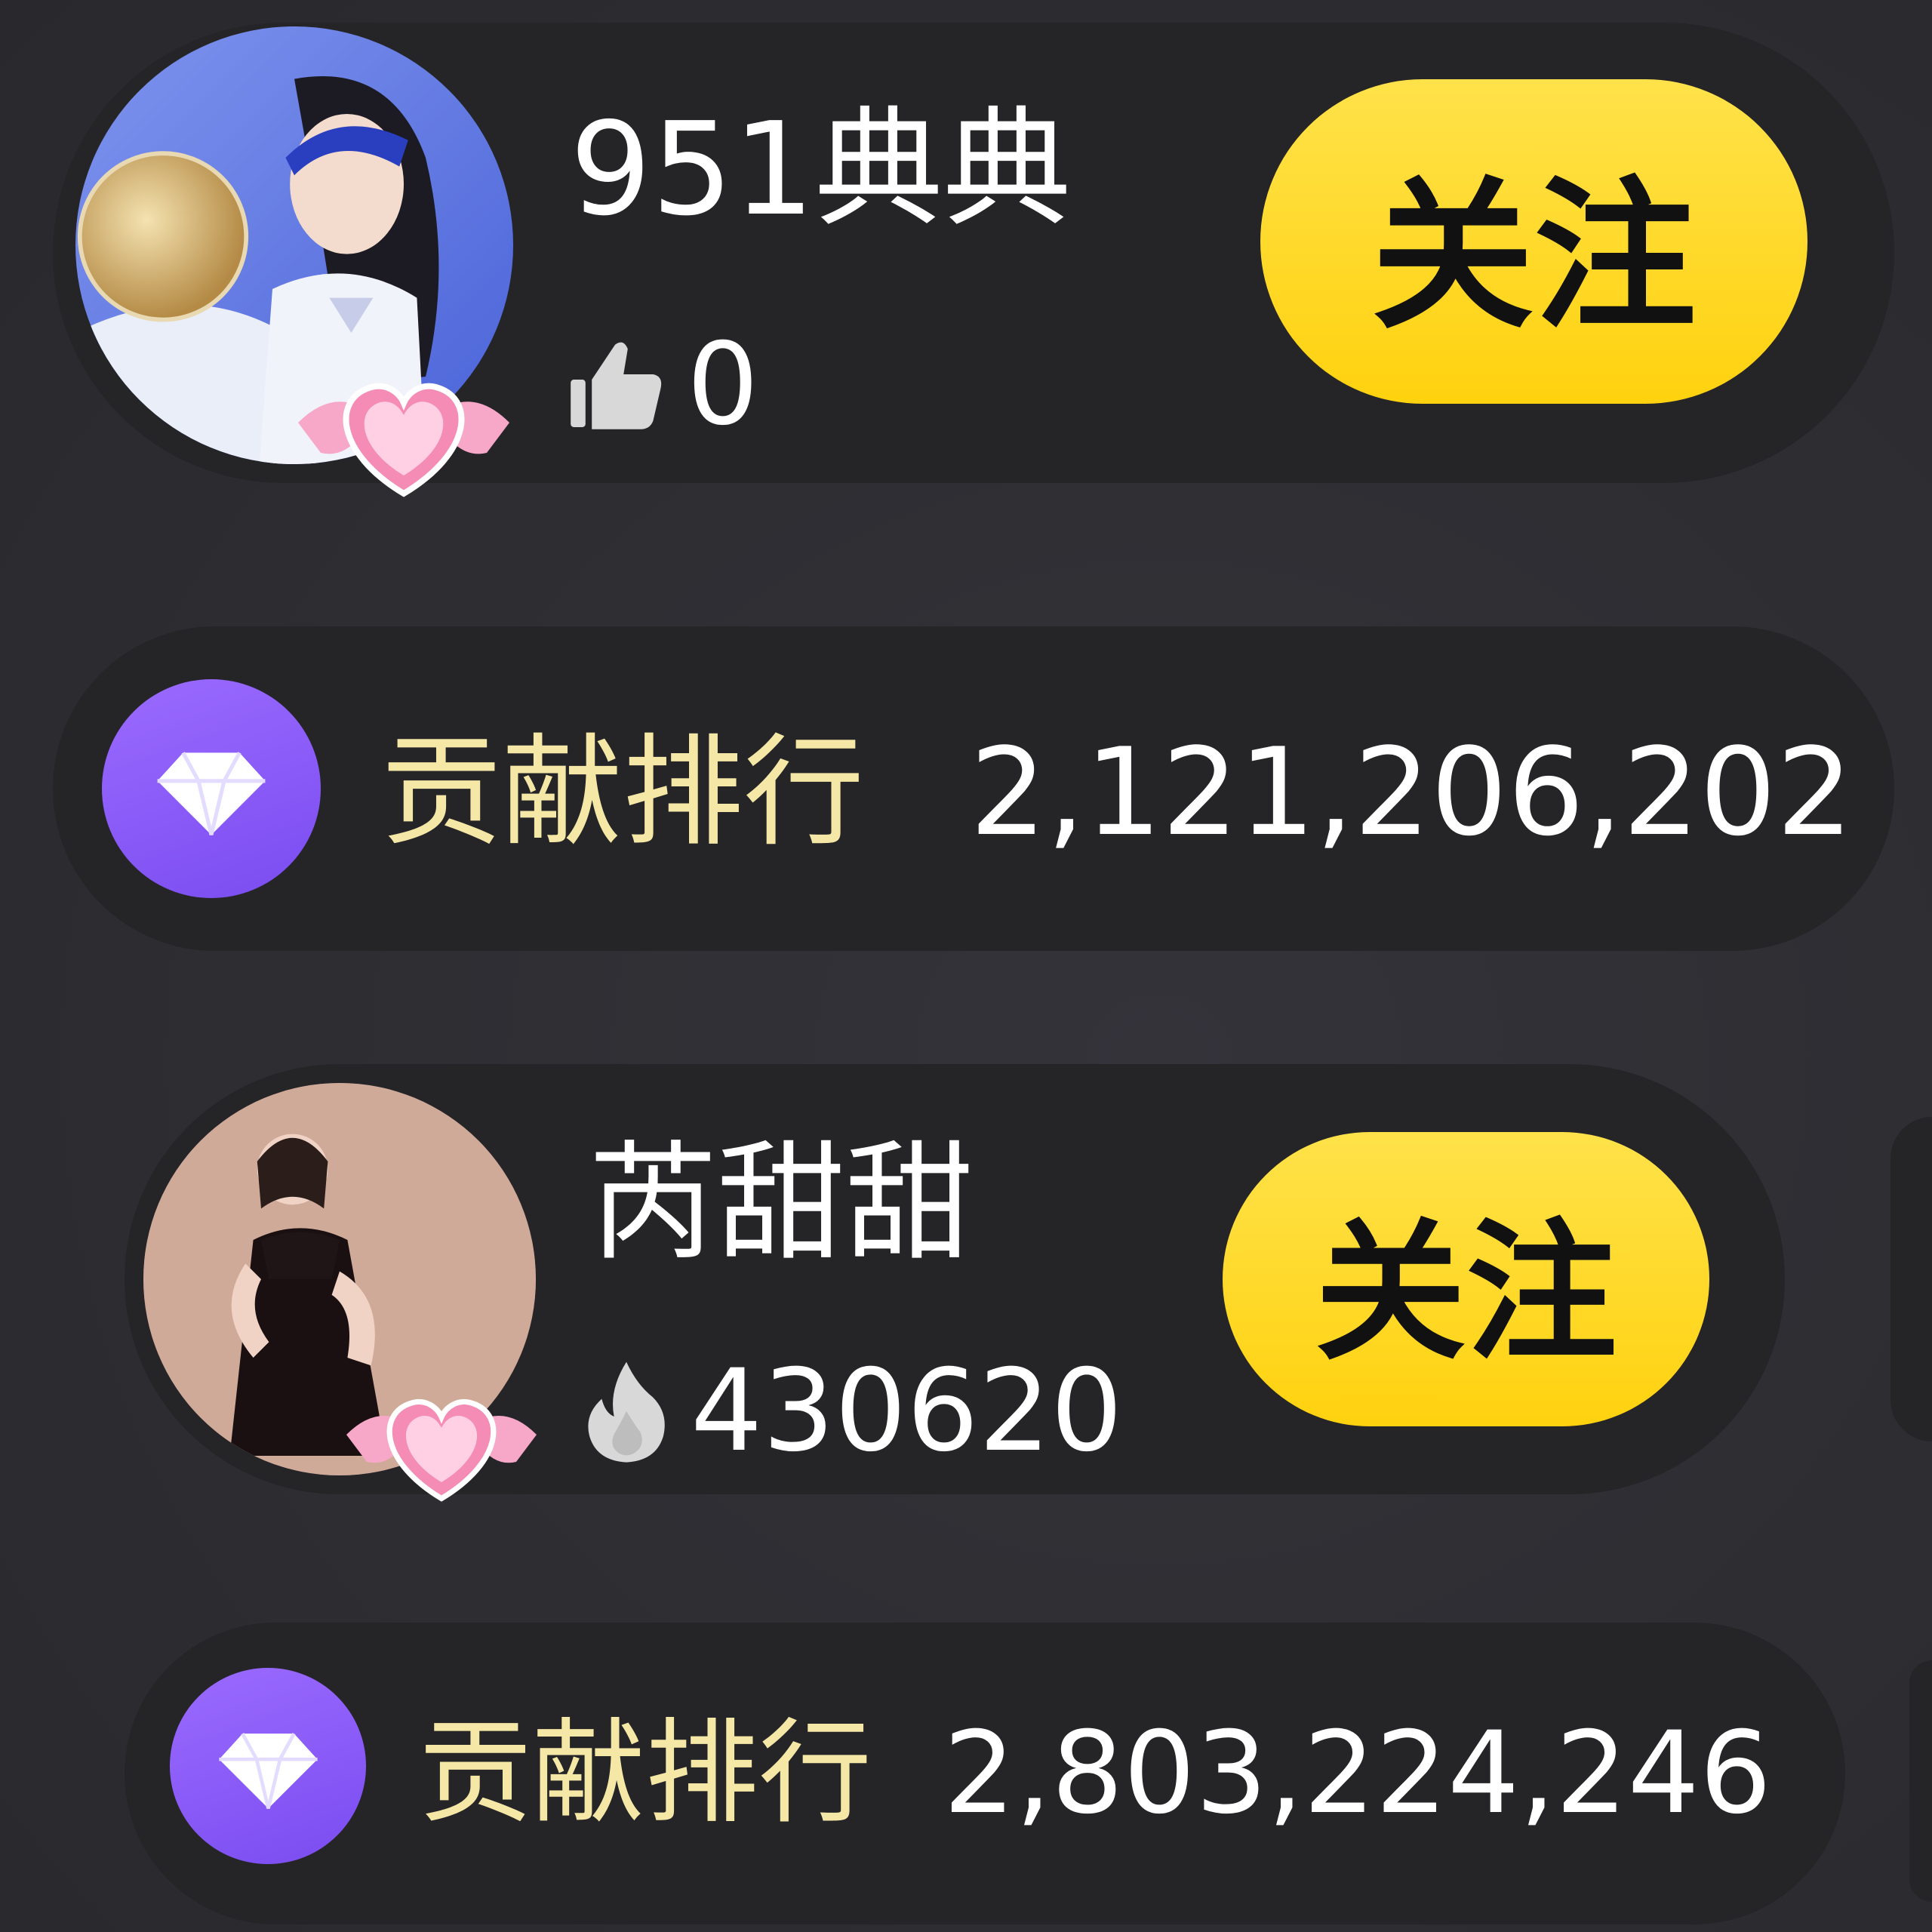 This screenshot has width=1932, height=1932. I want to click on streamer-name: 芮甜甜, so click(781, 1203).